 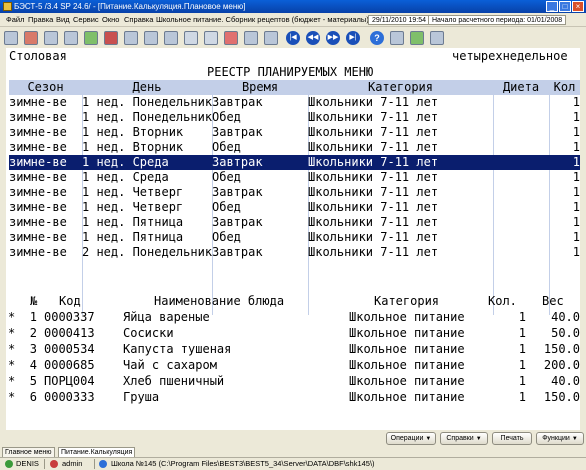 What do you see at coordinates (33, 365) in the screenshot?
I see `dish-n: 4` at bounding box center [33, 365].